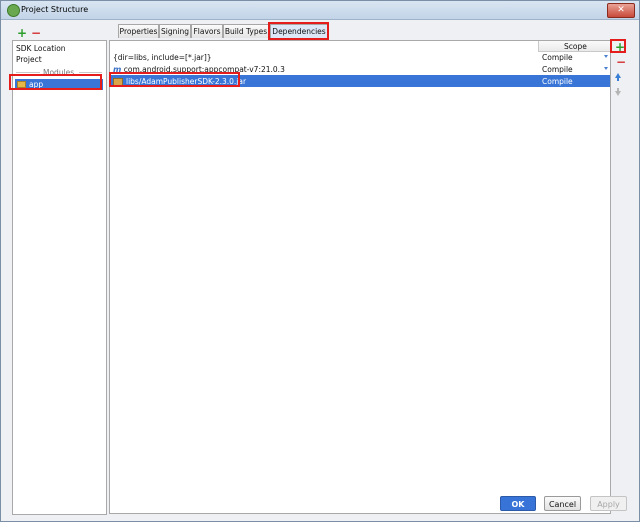 The height and width of the screenshot is (522, 640). I want to click on move-down-icon, so click(618, 92).